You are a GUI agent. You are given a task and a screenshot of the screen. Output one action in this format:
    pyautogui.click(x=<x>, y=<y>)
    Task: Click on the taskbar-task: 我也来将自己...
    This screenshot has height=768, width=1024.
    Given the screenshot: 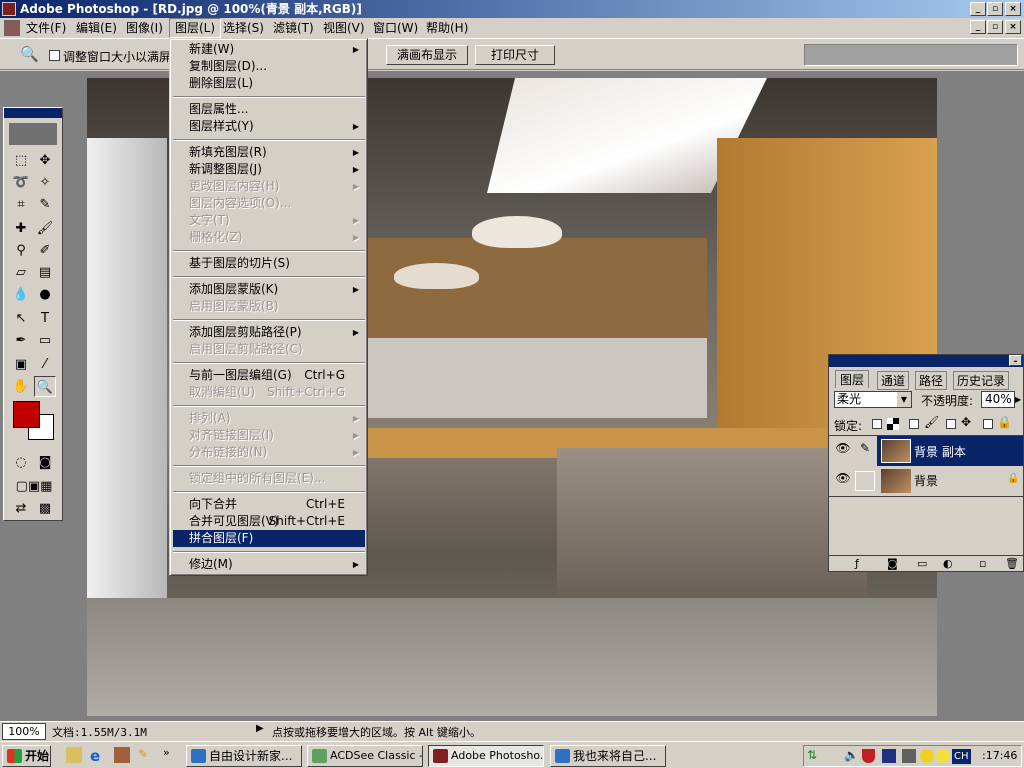 What is the action you would take?
    pyautogui.click(x=608, y=756)
    